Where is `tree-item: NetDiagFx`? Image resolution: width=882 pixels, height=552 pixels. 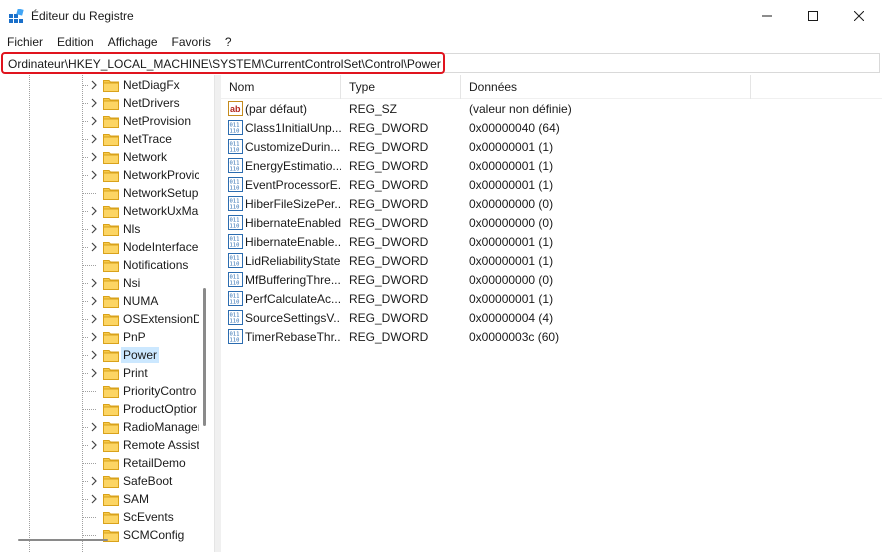 tree-item: NetDiagFx is located at coordinates (107, 85).